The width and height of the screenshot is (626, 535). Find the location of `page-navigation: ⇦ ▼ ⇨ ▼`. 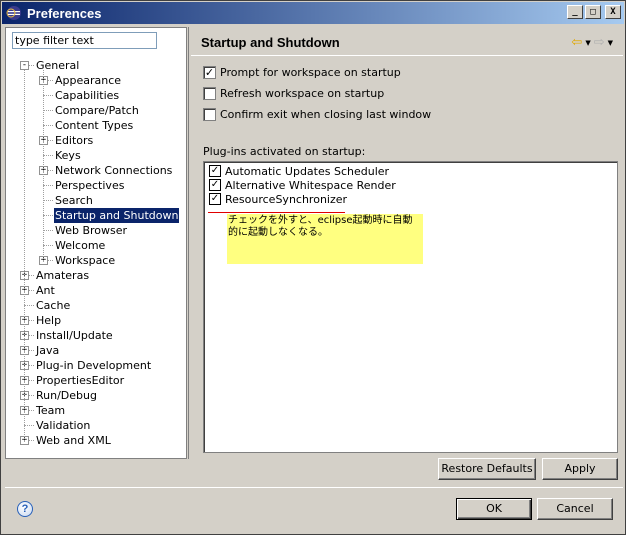

page-navigation: ⇦ ▼ ⇨ ▼ is located at coordinates (590, 42).